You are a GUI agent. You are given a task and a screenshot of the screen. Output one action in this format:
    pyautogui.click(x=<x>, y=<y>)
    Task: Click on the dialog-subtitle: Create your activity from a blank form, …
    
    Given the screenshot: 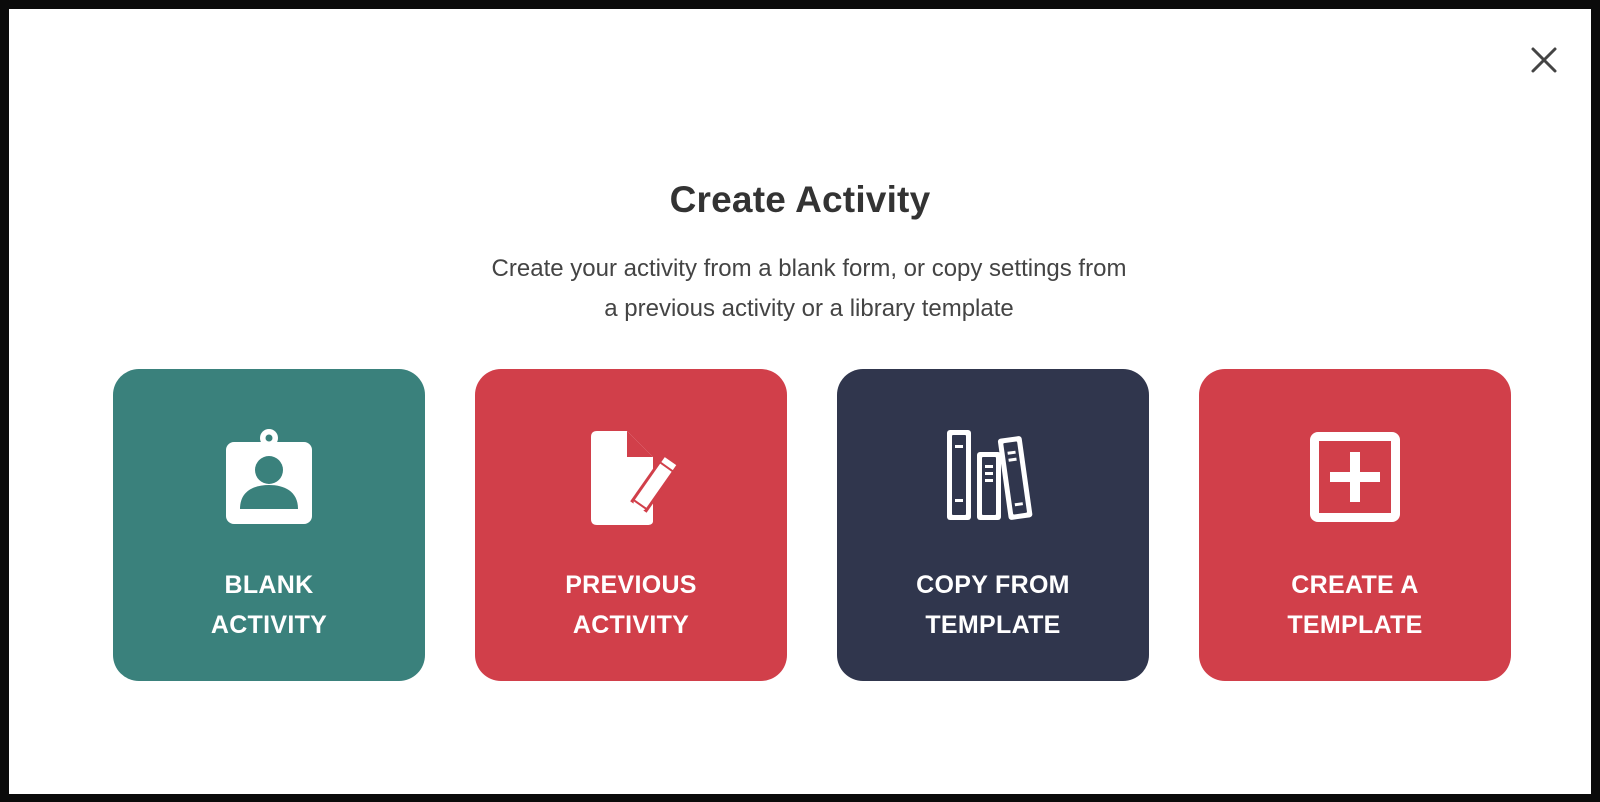 What is the action you would take?
    pyautogui.click(x=809, y=289)
    